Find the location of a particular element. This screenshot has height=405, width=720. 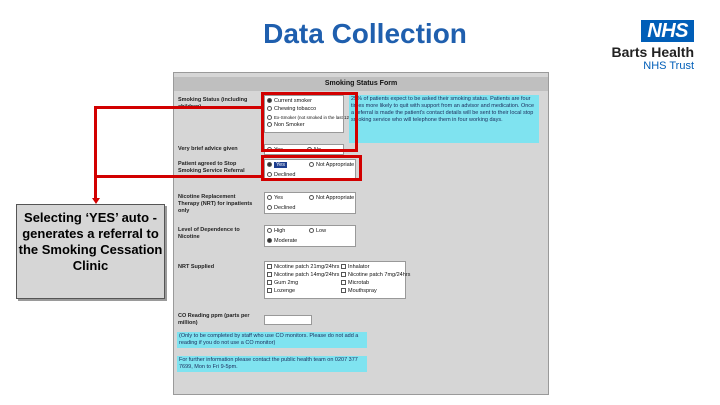

org-name: Barts Health is located at coordinates (652, 52).